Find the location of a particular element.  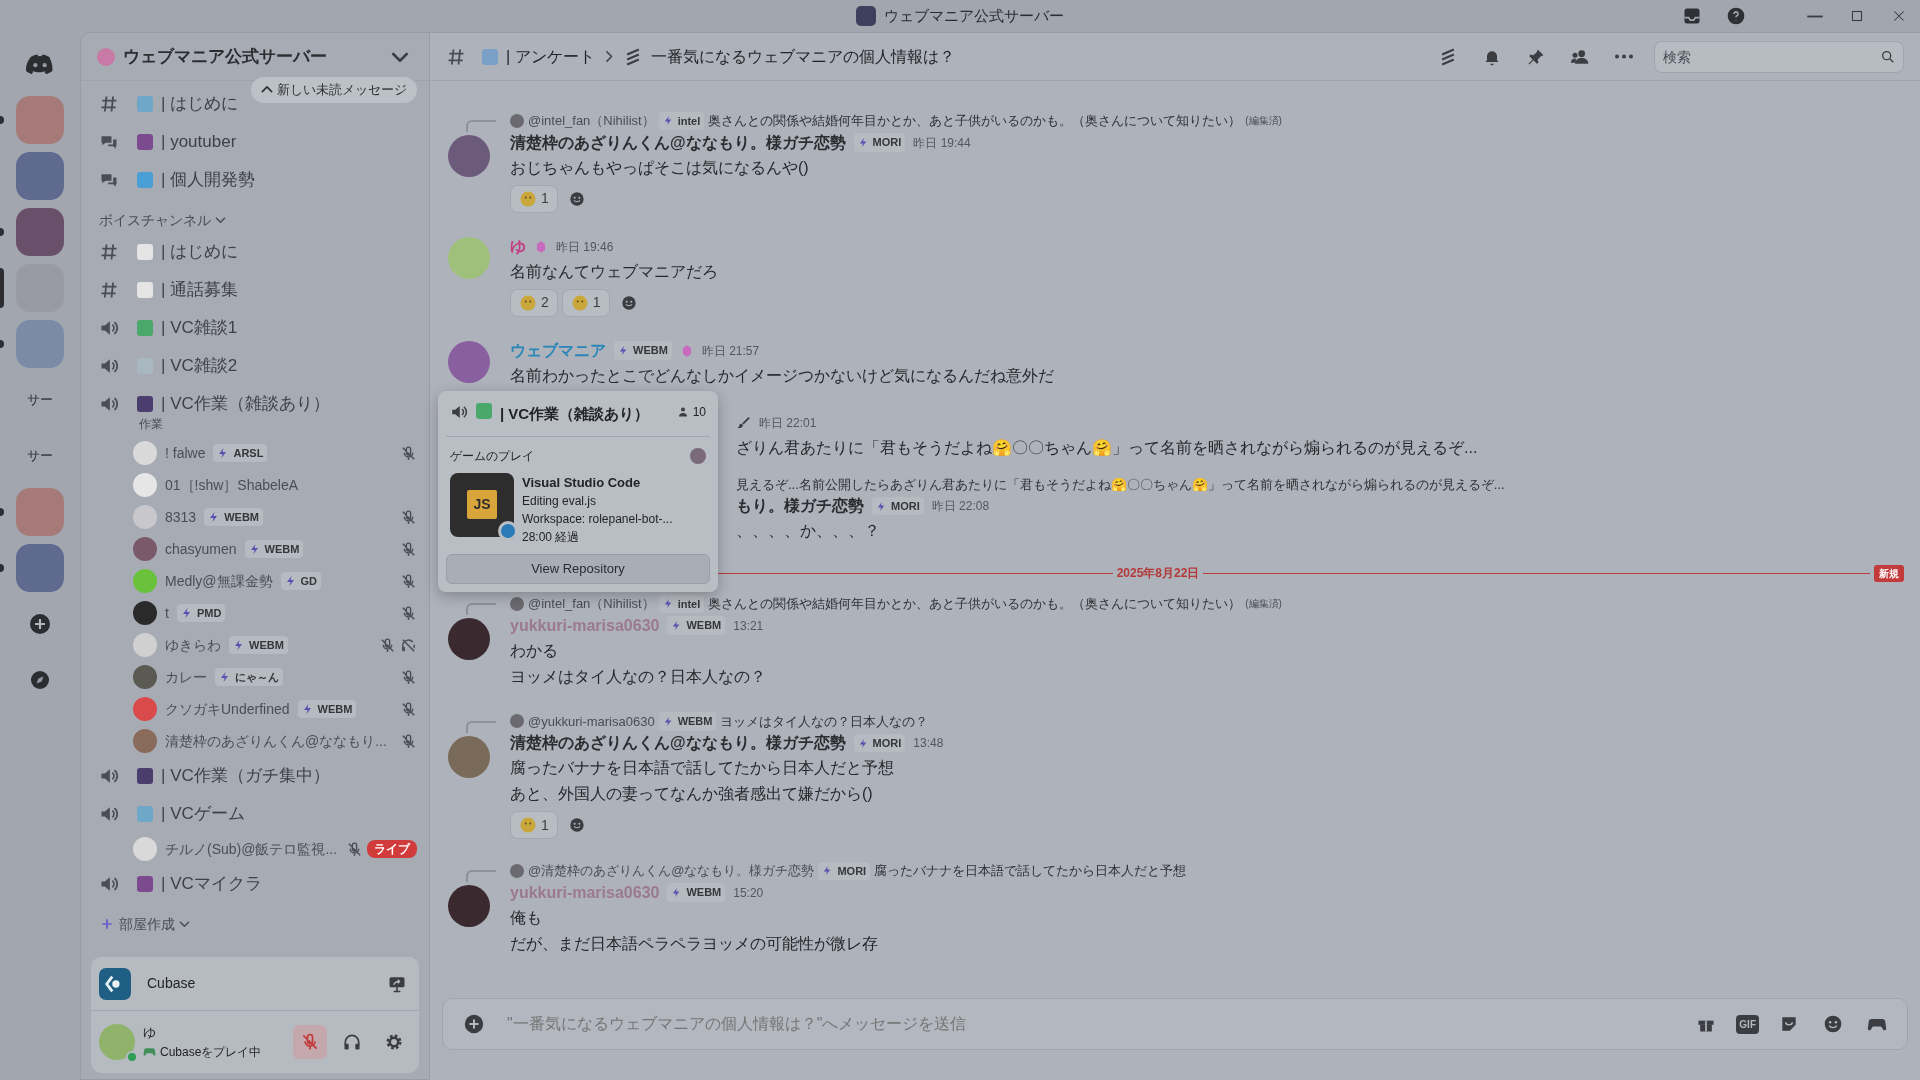

breadcrumb-chevron-icon is located at coordinates (609, 56).